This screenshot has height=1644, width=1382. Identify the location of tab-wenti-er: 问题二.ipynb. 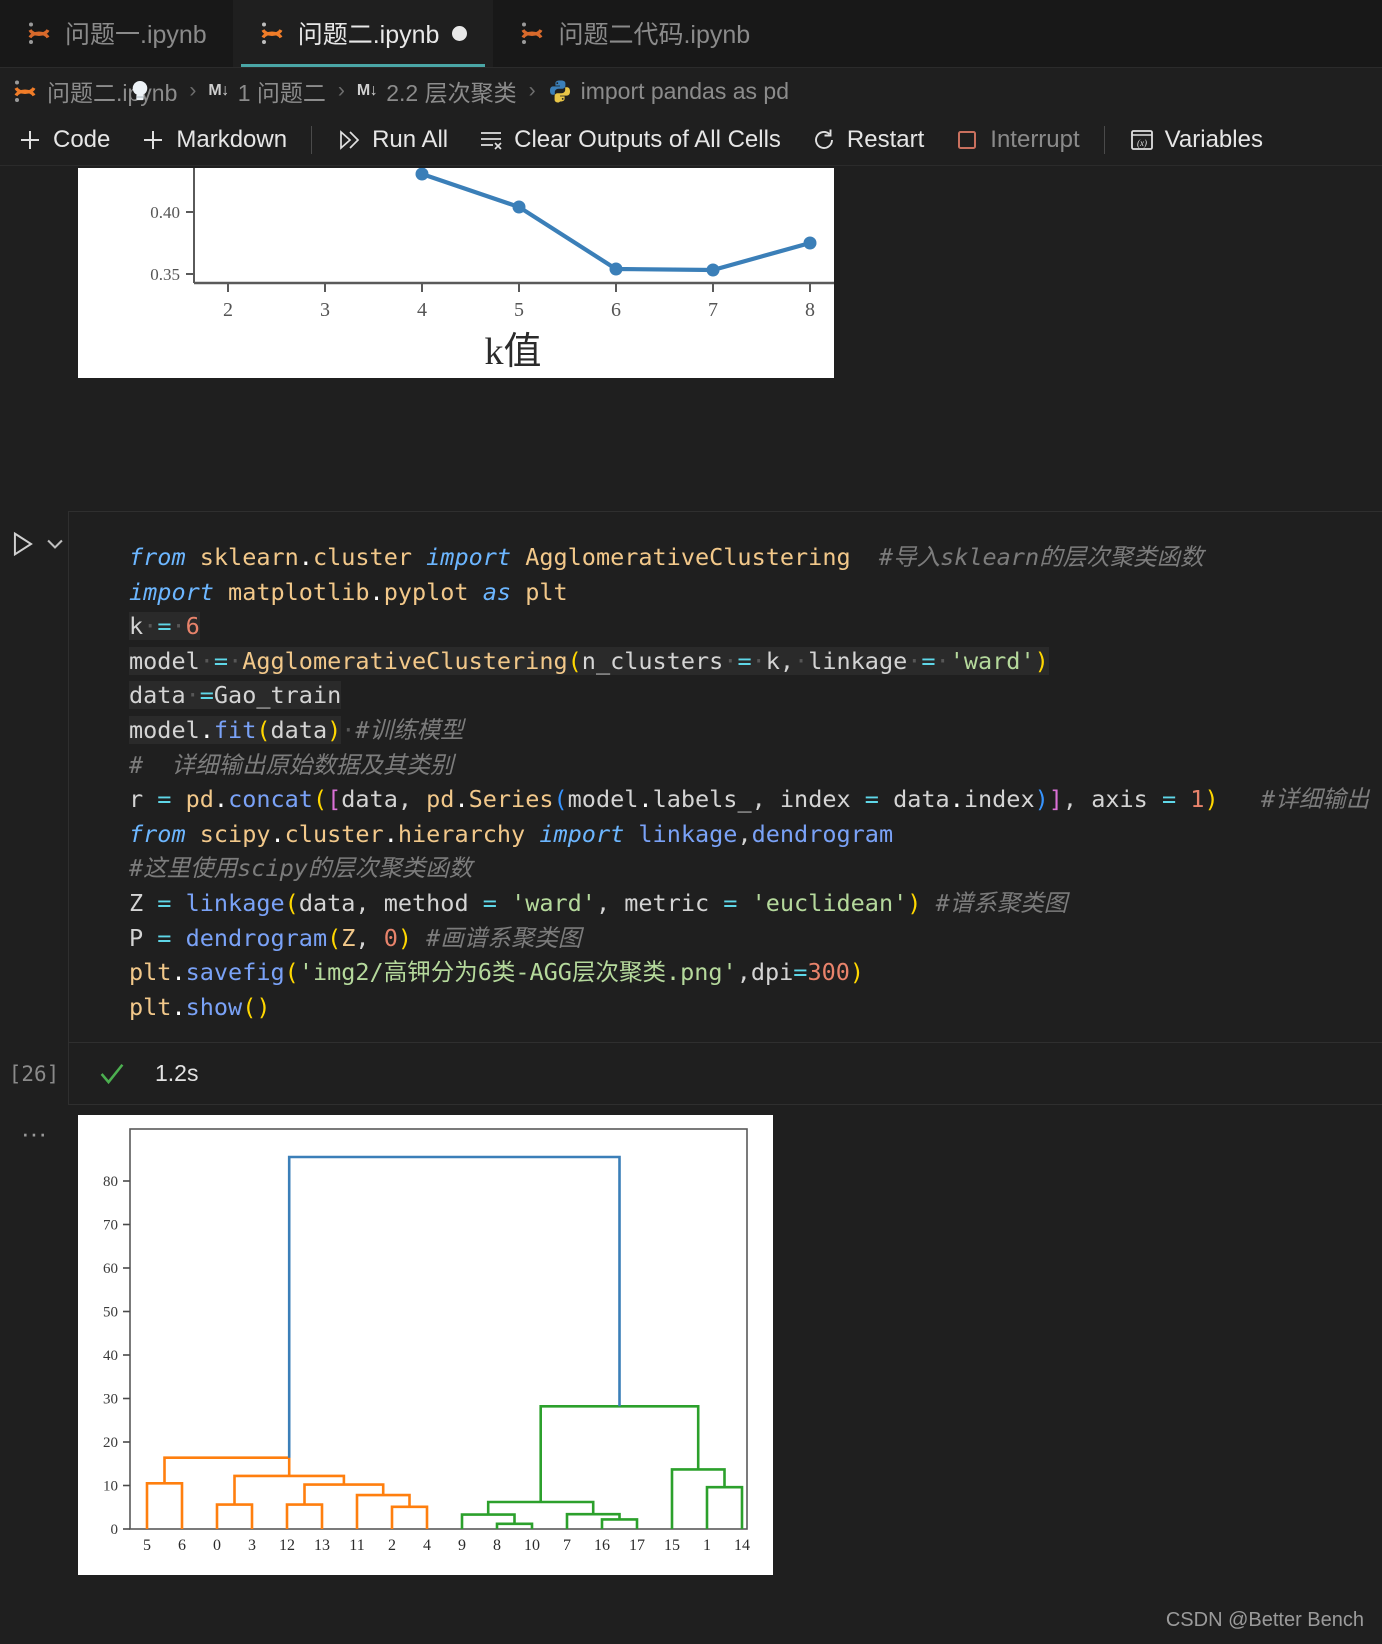
(363, 33).